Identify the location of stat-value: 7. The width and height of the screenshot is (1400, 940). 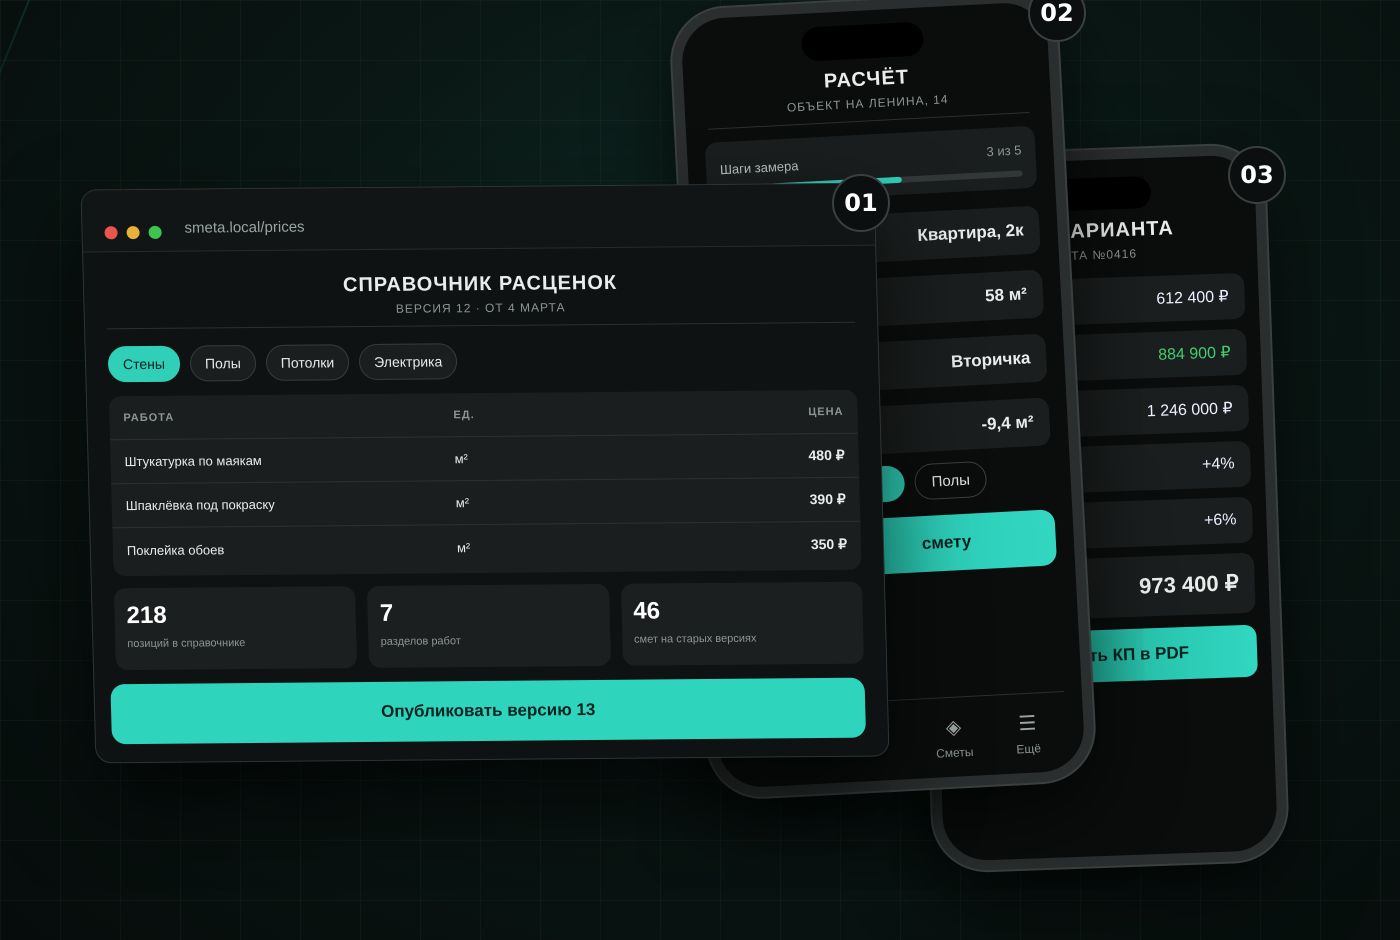
(386, 613).